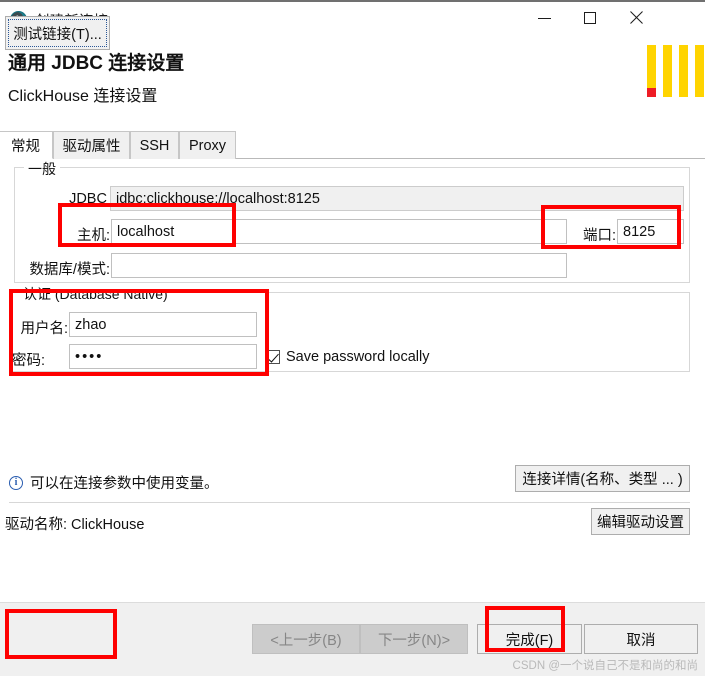 Image resolution: width=705 pixels, height=676 pixels. I want to click on tab-ssh: SSH, so click(154, 145).